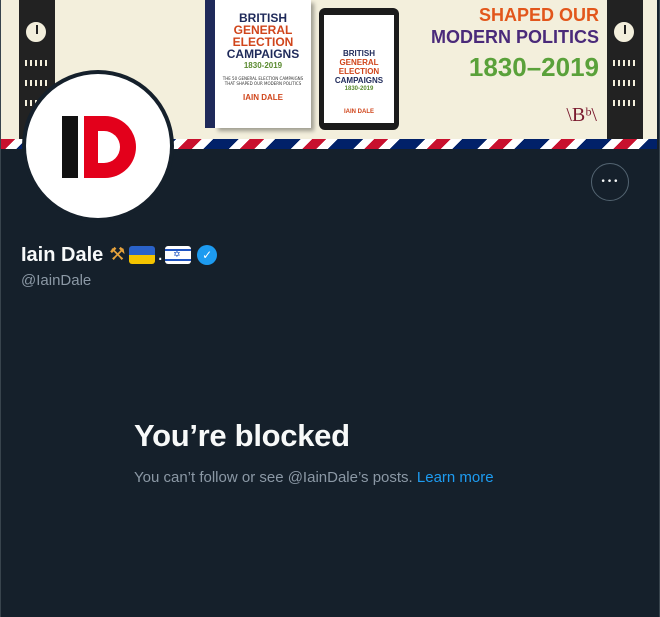  What do you see at coordinates (263, 97) in the screenshot?
I see `book-author: IAIN DALE` at bounding box center [263, 97].